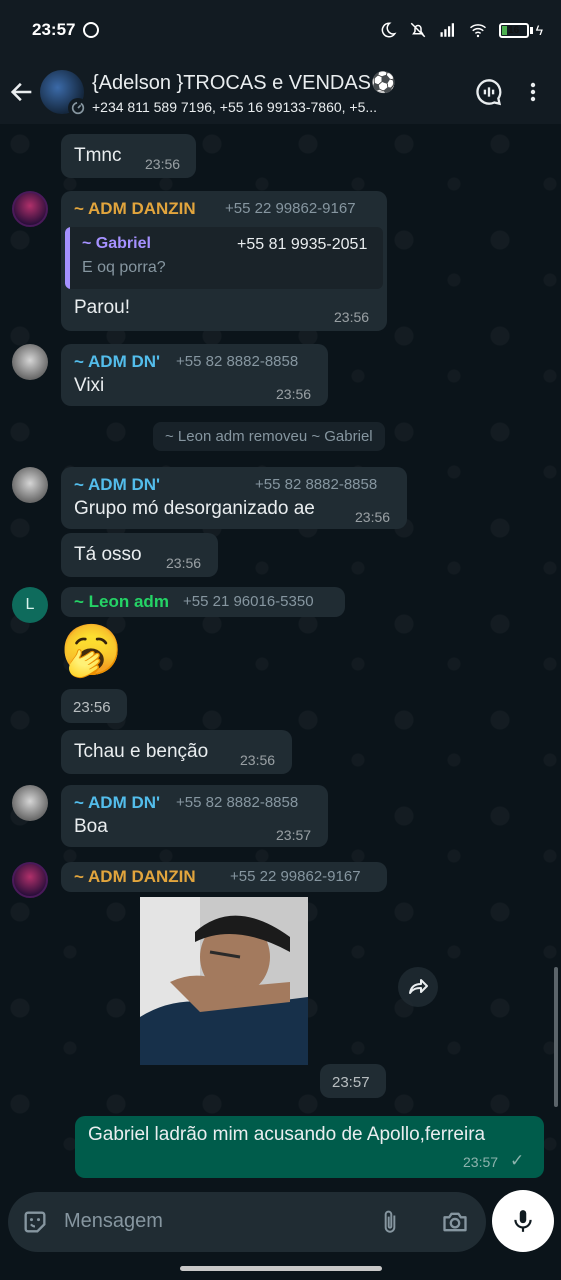  I want to click on home-indicator, so click(281, 1268).